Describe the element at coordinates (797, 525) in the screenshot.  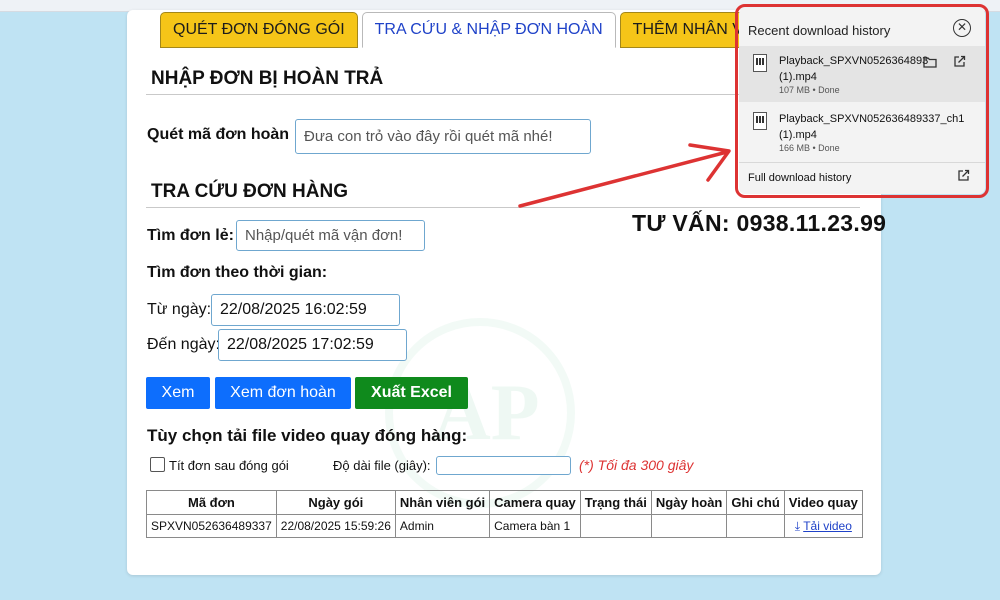
I see `download-icon: ⤓` at that location.